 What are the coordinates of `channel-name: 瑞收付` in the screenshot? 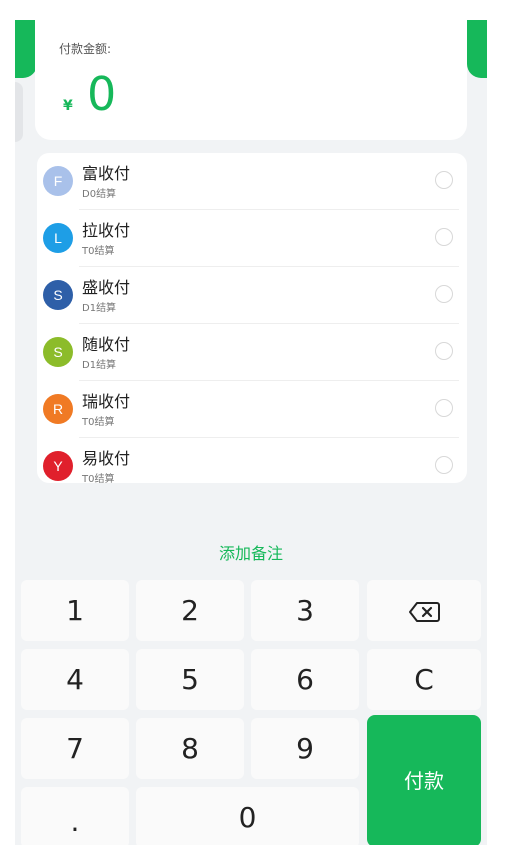 It's located at (106, 401).